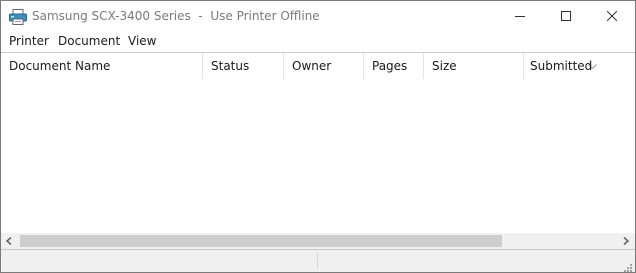 The width and height of the screenshot is (636, 273). I want to click on menu-view: View, so click(142, 41).